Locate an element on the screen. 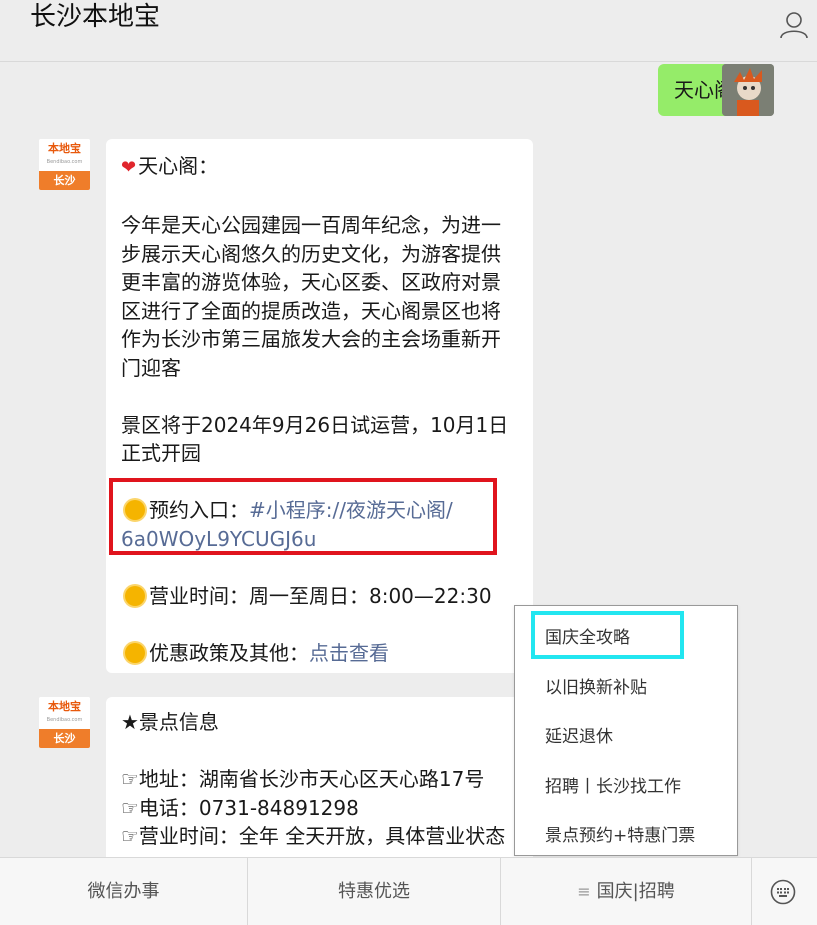 The width and height of the screenshot is (817, 925). policy-label: 优惠政策及其他： is located at coordinates (229, 652).